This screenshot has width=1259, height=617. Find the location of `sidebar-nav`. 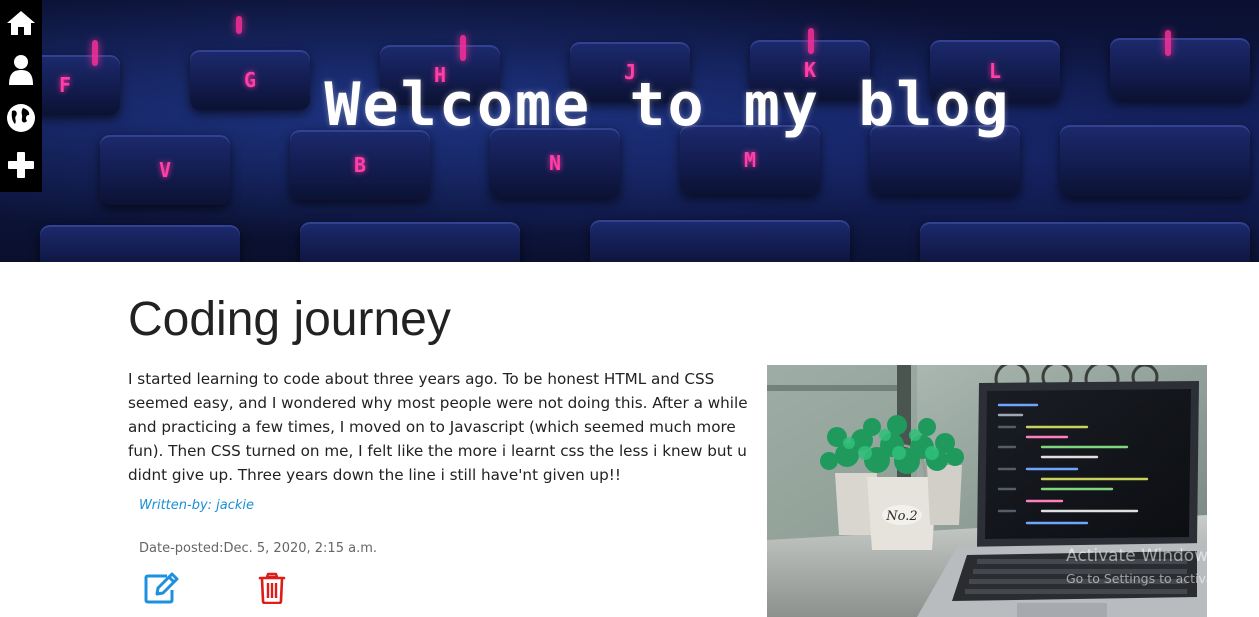

sidebar-nav is located at coordinates (21, 96).